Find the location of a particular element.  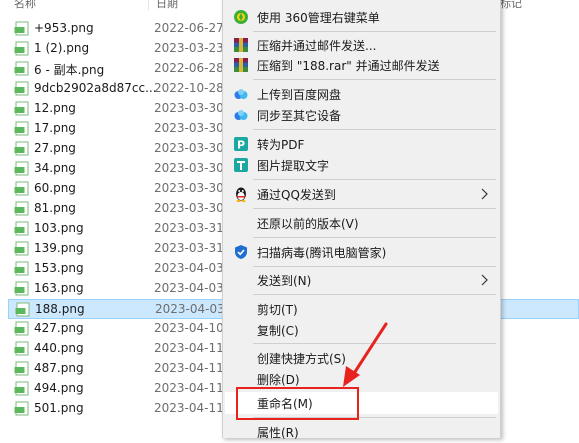

file-date: 2023-03-23 is located at coordinates (189, 48).